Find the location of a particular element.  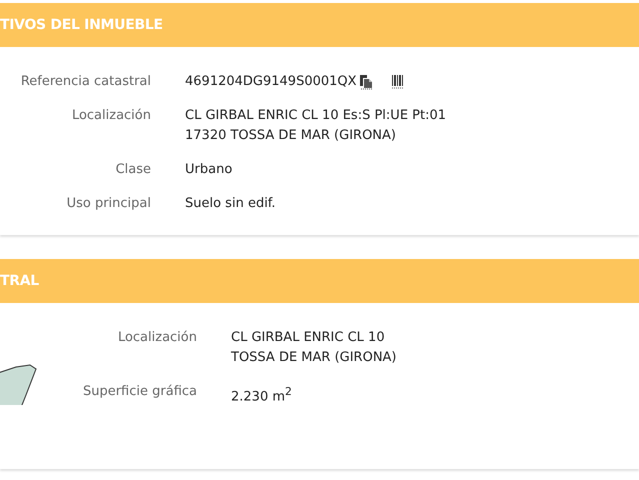

field-value: Suelo sin edif. is located at coordinates (230, 204).